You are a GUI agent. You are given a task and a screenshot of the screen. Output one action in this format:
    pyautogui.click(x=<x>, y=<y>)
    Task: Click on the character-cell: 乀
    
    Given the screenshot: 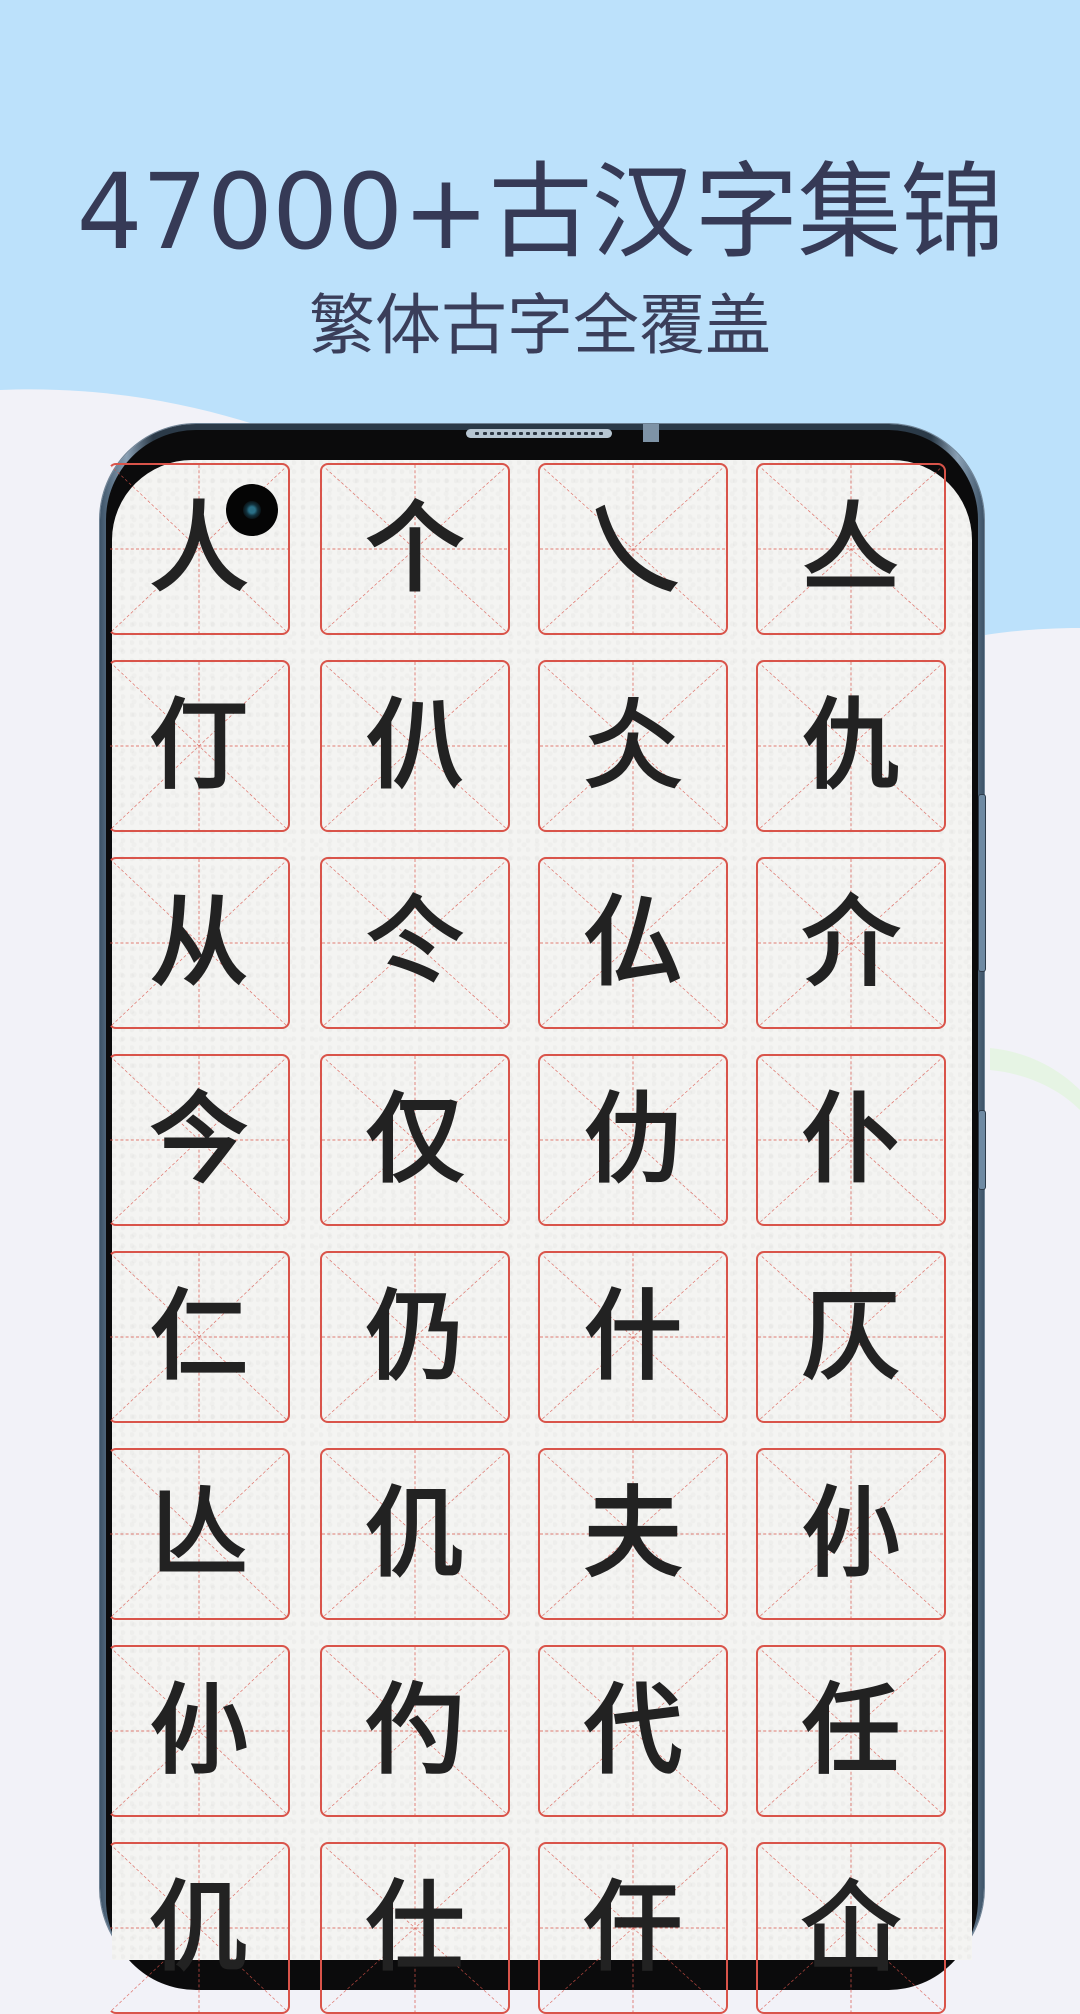 What is the action you would take?
    pyautogui.click(x=633, y=549)
    